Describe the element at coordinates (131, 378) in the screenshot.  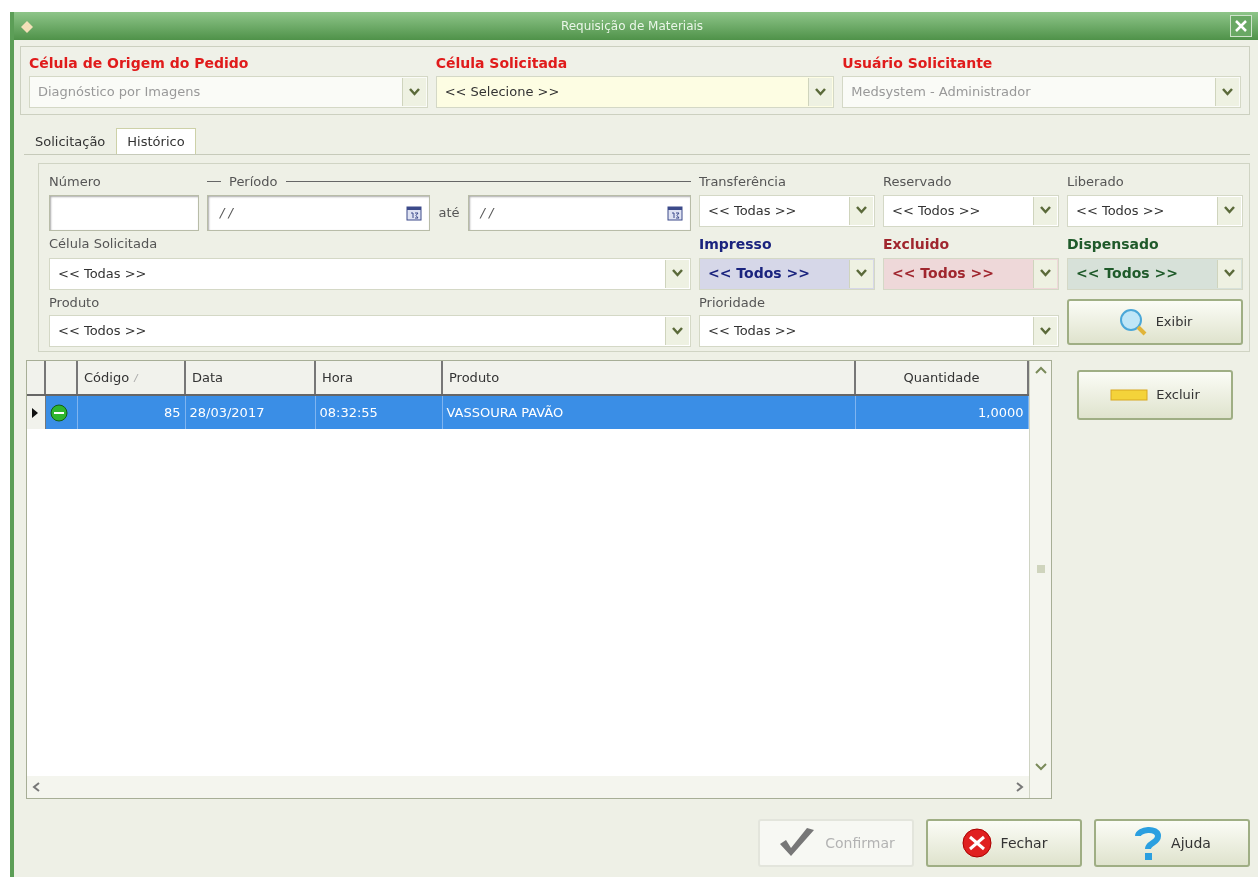
I see `column-header: Código` at that location.